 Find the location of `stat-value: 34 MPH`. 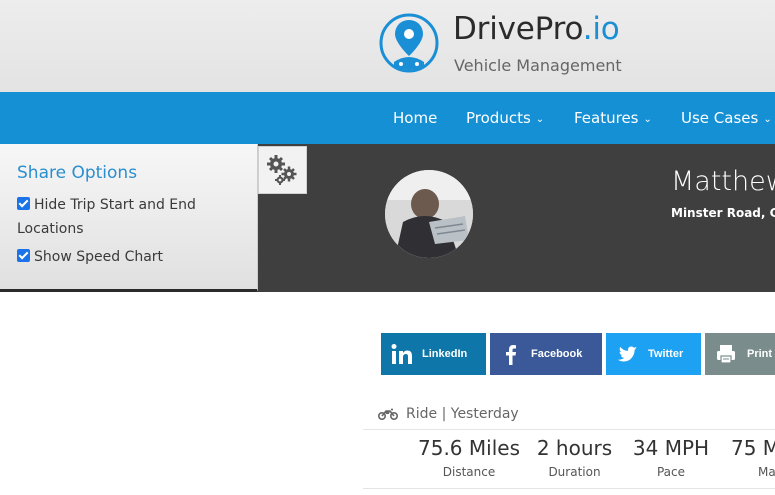

stat-value: 34 MPH is located at coordinates (671, 448).